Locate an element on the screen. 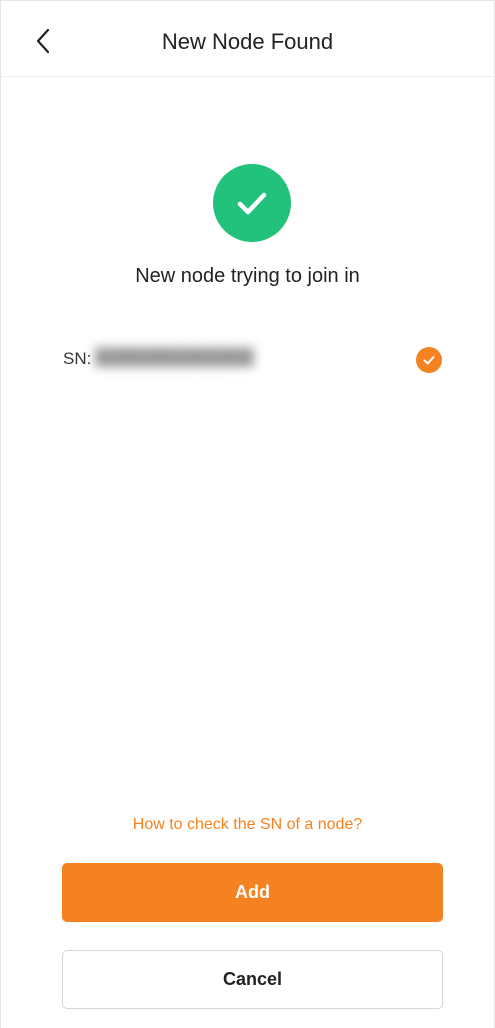 The height and width of the screenshot is (1028, 495). node-sn-row: SN: ██████████████ is located at coordinates (252, 359).